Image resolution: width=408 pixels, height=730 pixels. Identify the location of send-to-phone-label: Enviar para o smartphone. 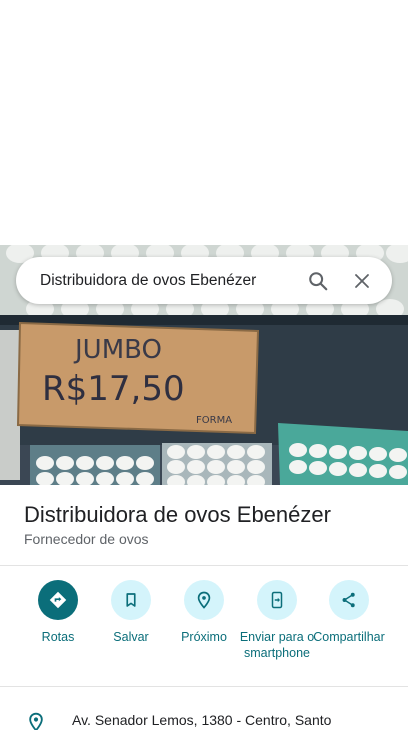
(277, 645).